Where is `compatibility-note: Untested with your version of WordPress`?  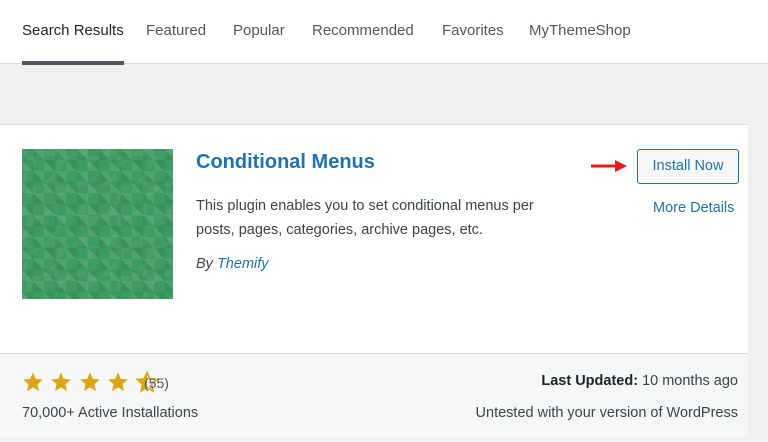
compatibility-note: Untested with your version of WordPress is located at coordinates (606, 413).